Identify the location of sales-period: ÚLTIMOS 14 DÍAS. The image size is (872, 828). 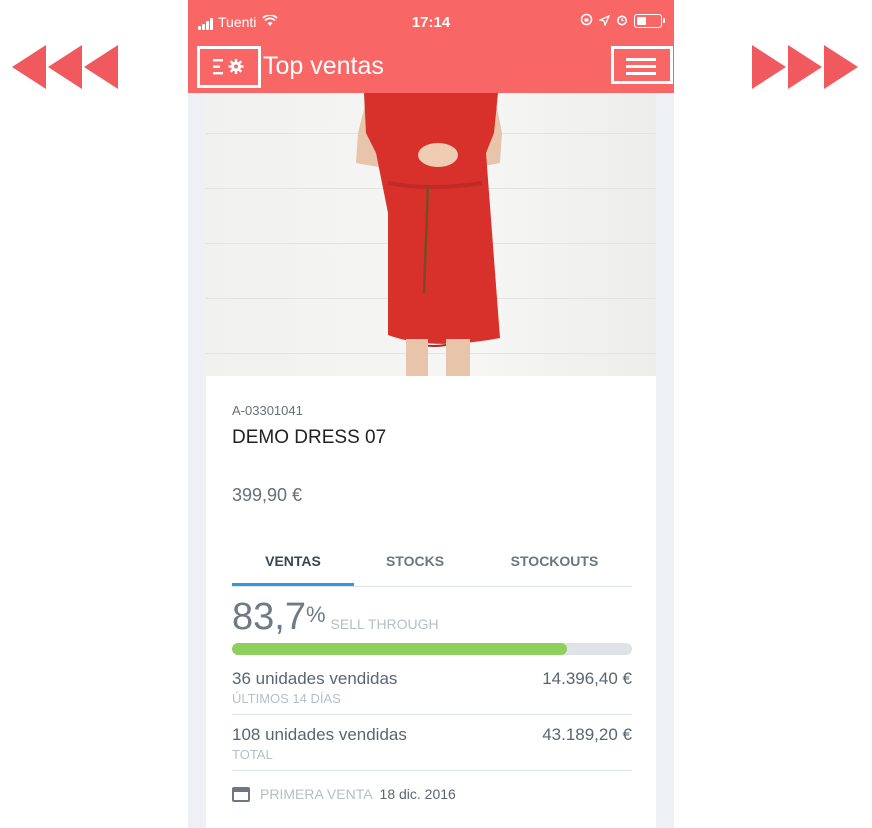
(286, 698).